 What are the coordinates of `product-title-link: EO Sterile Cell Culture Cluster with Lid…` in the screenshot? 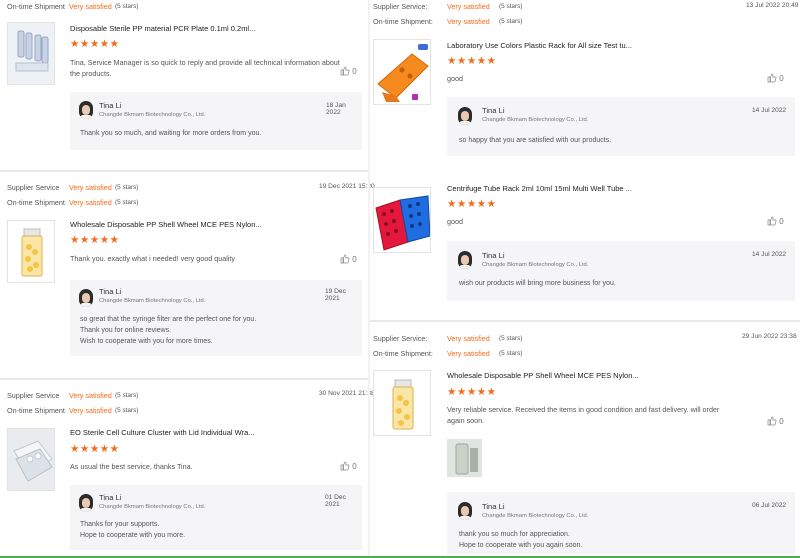 It's located at (162, 432).